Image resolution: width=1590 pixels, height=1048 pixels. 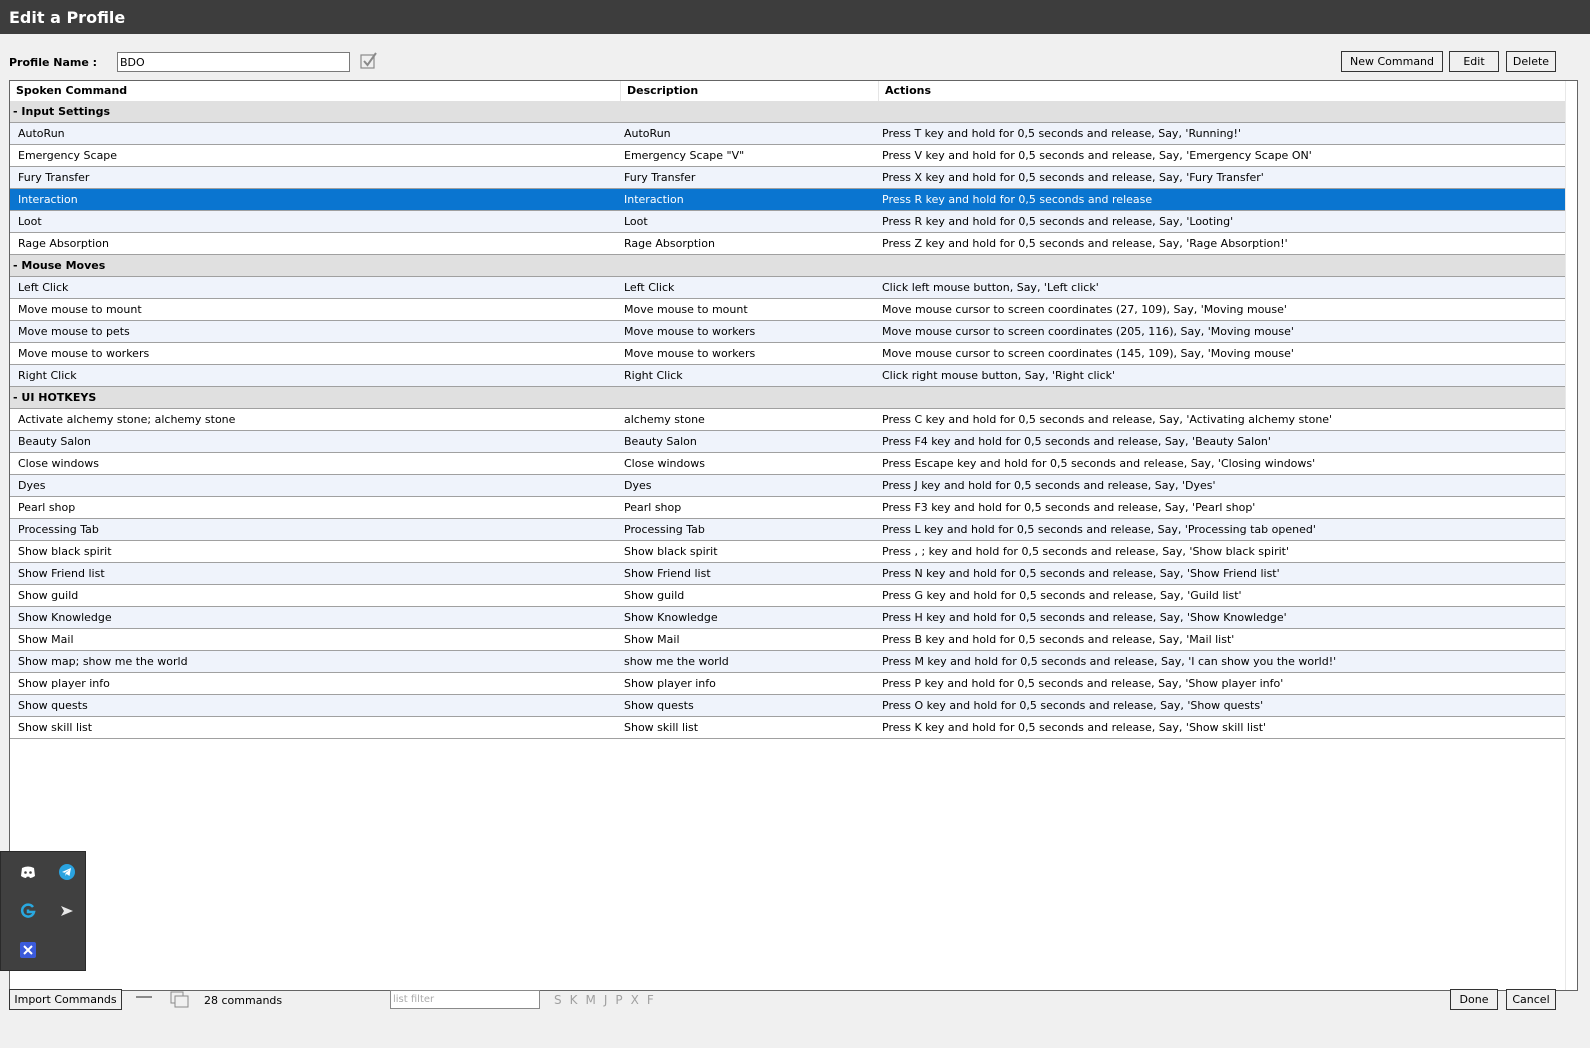 What do you see at coordinates (676, 661) in the screenshot?
I see `description-cell: show me the world` at bounding box center [676, 661].